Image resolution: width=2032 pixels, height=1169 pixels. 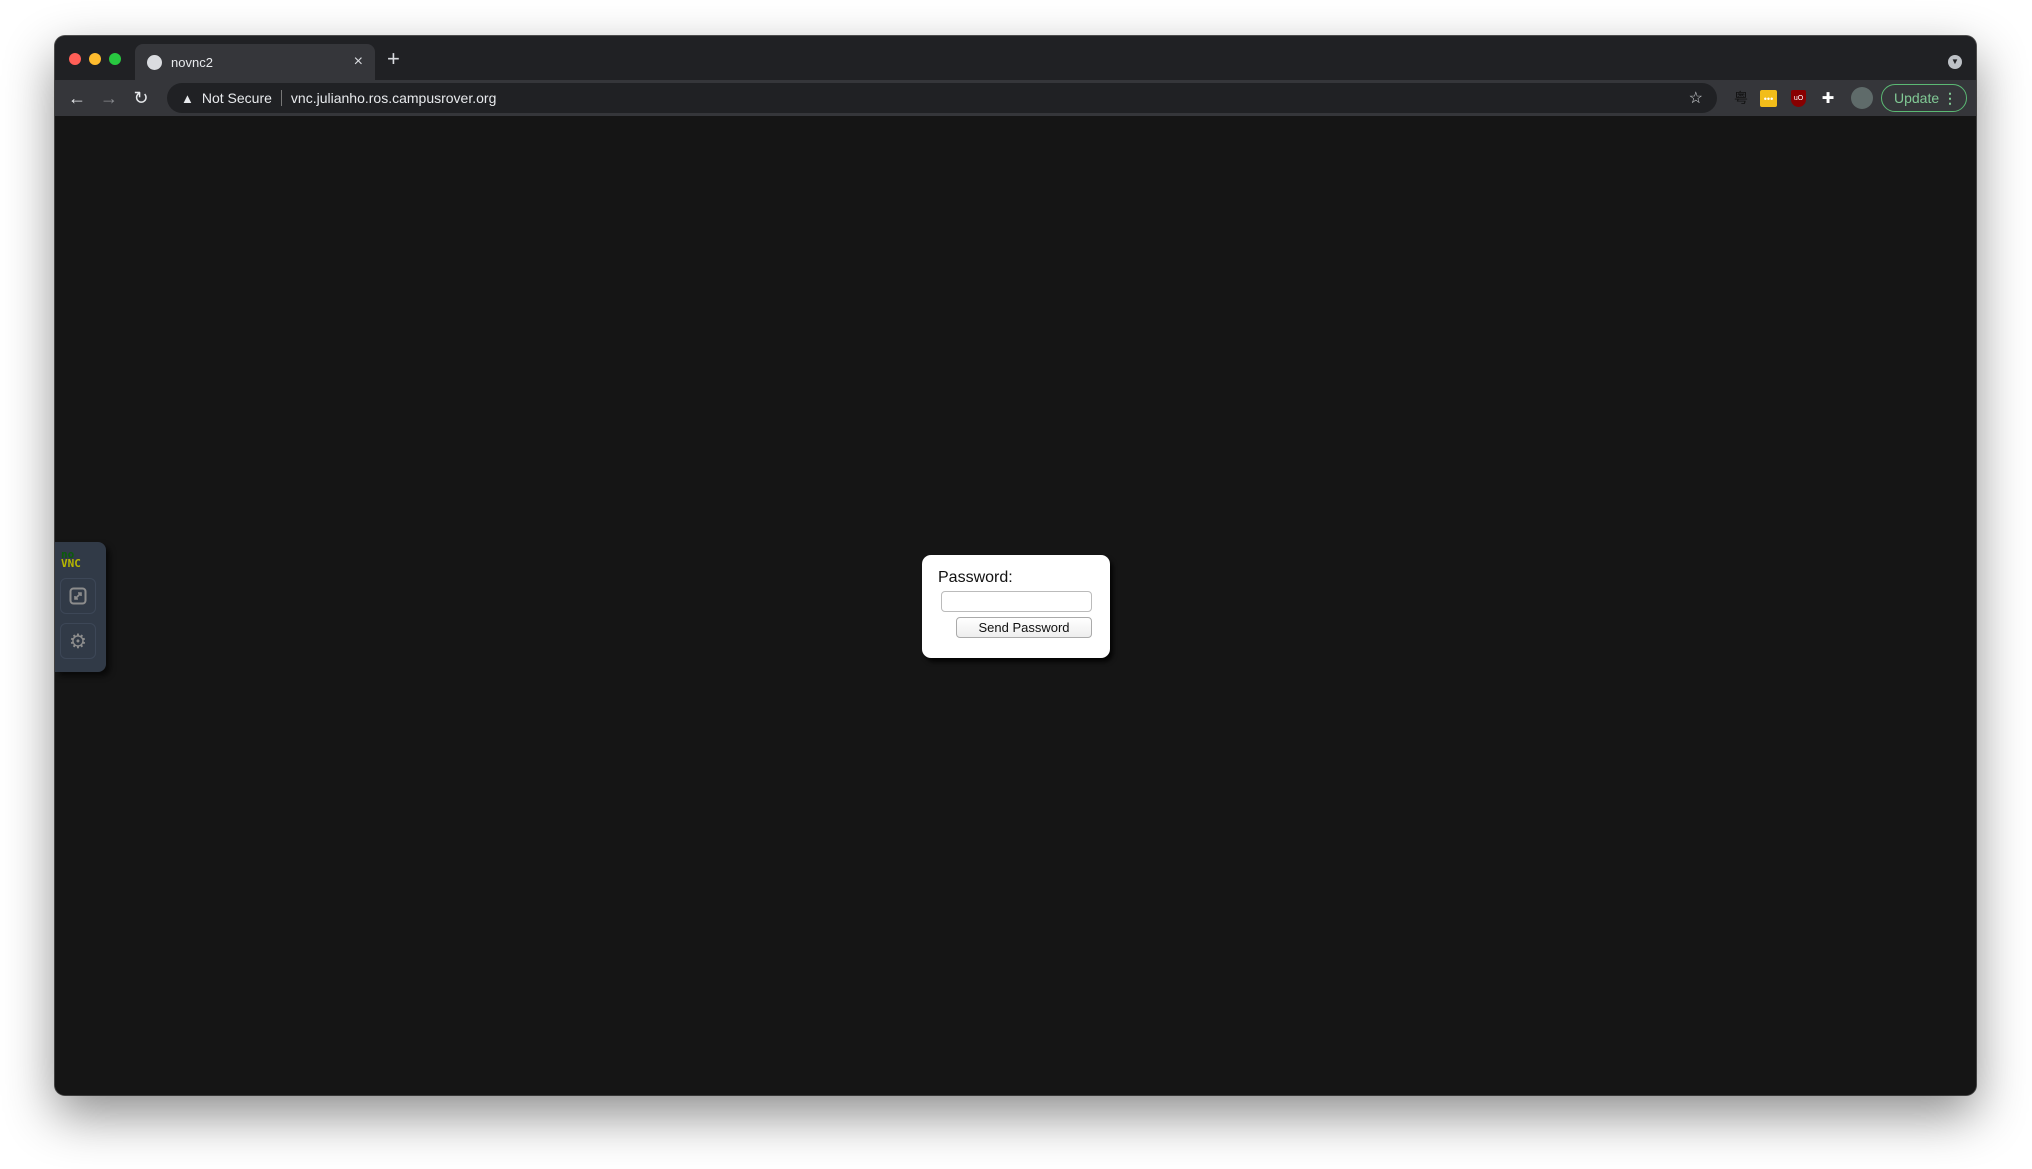 What do you see at coordinates (77, 98) in the screenshot?
I see `back-icon: ←` at bounding box center [77, 98].